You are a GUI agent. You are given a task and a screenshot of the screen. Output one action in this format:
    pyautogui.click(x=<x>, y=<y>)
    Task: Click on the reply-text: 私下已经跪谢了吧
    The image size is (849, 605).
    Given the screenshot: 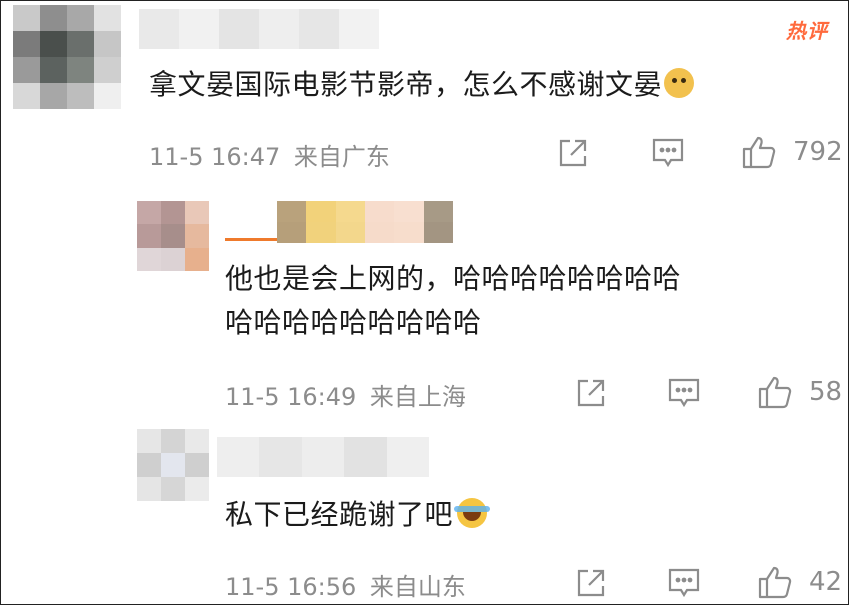 What is the action you would take?
    pyautogui.click(x=358, y=515)
    